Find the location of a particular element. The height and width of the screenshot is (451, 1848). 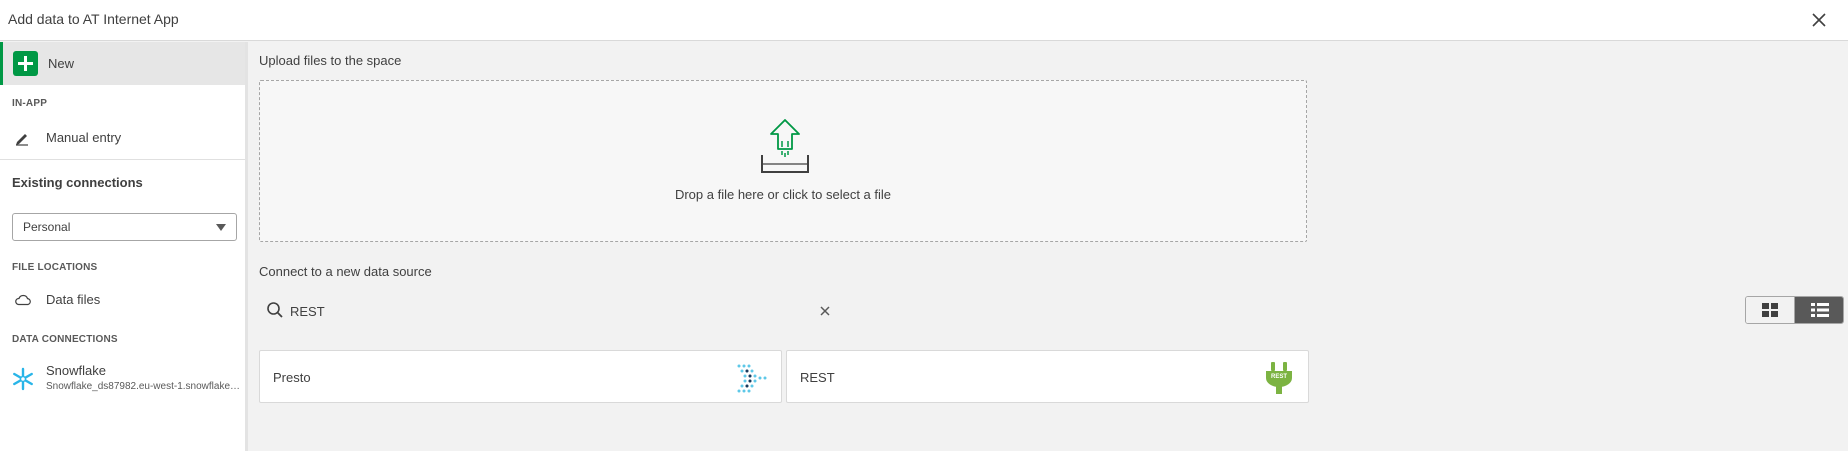

file-locations-caption: FILE LOCATIONS is located at coordinates (55, 267).